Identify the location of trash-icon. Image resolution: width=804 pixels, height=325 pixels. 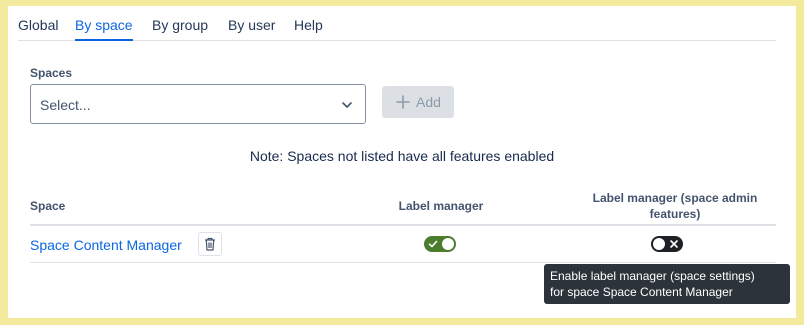
(210, 244).